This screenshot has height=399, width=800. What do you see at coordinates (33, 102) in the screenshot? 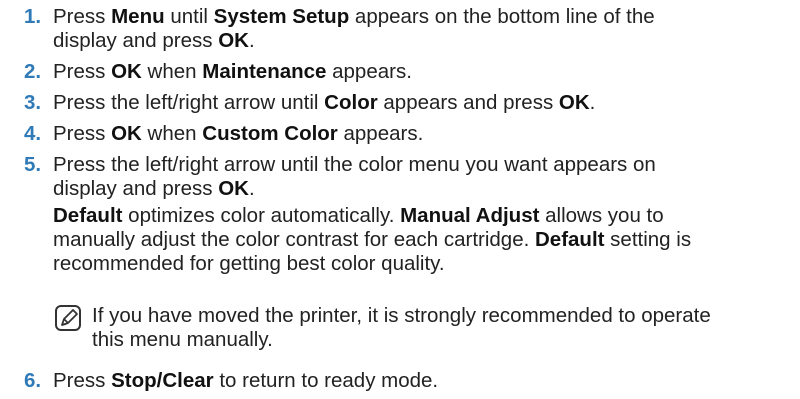
I see `step-number: 3.` at bounding box center [33, 102].